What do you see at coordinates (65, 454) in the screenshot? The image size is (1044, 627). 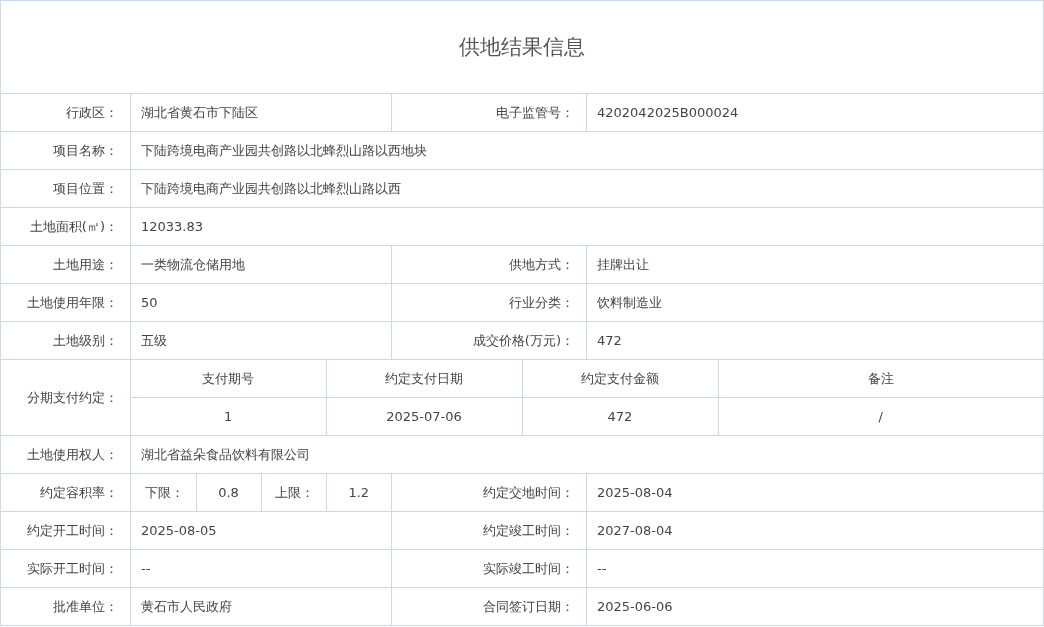 I see `field-label: 土地使用权人：` at bounding box center [65, 454].